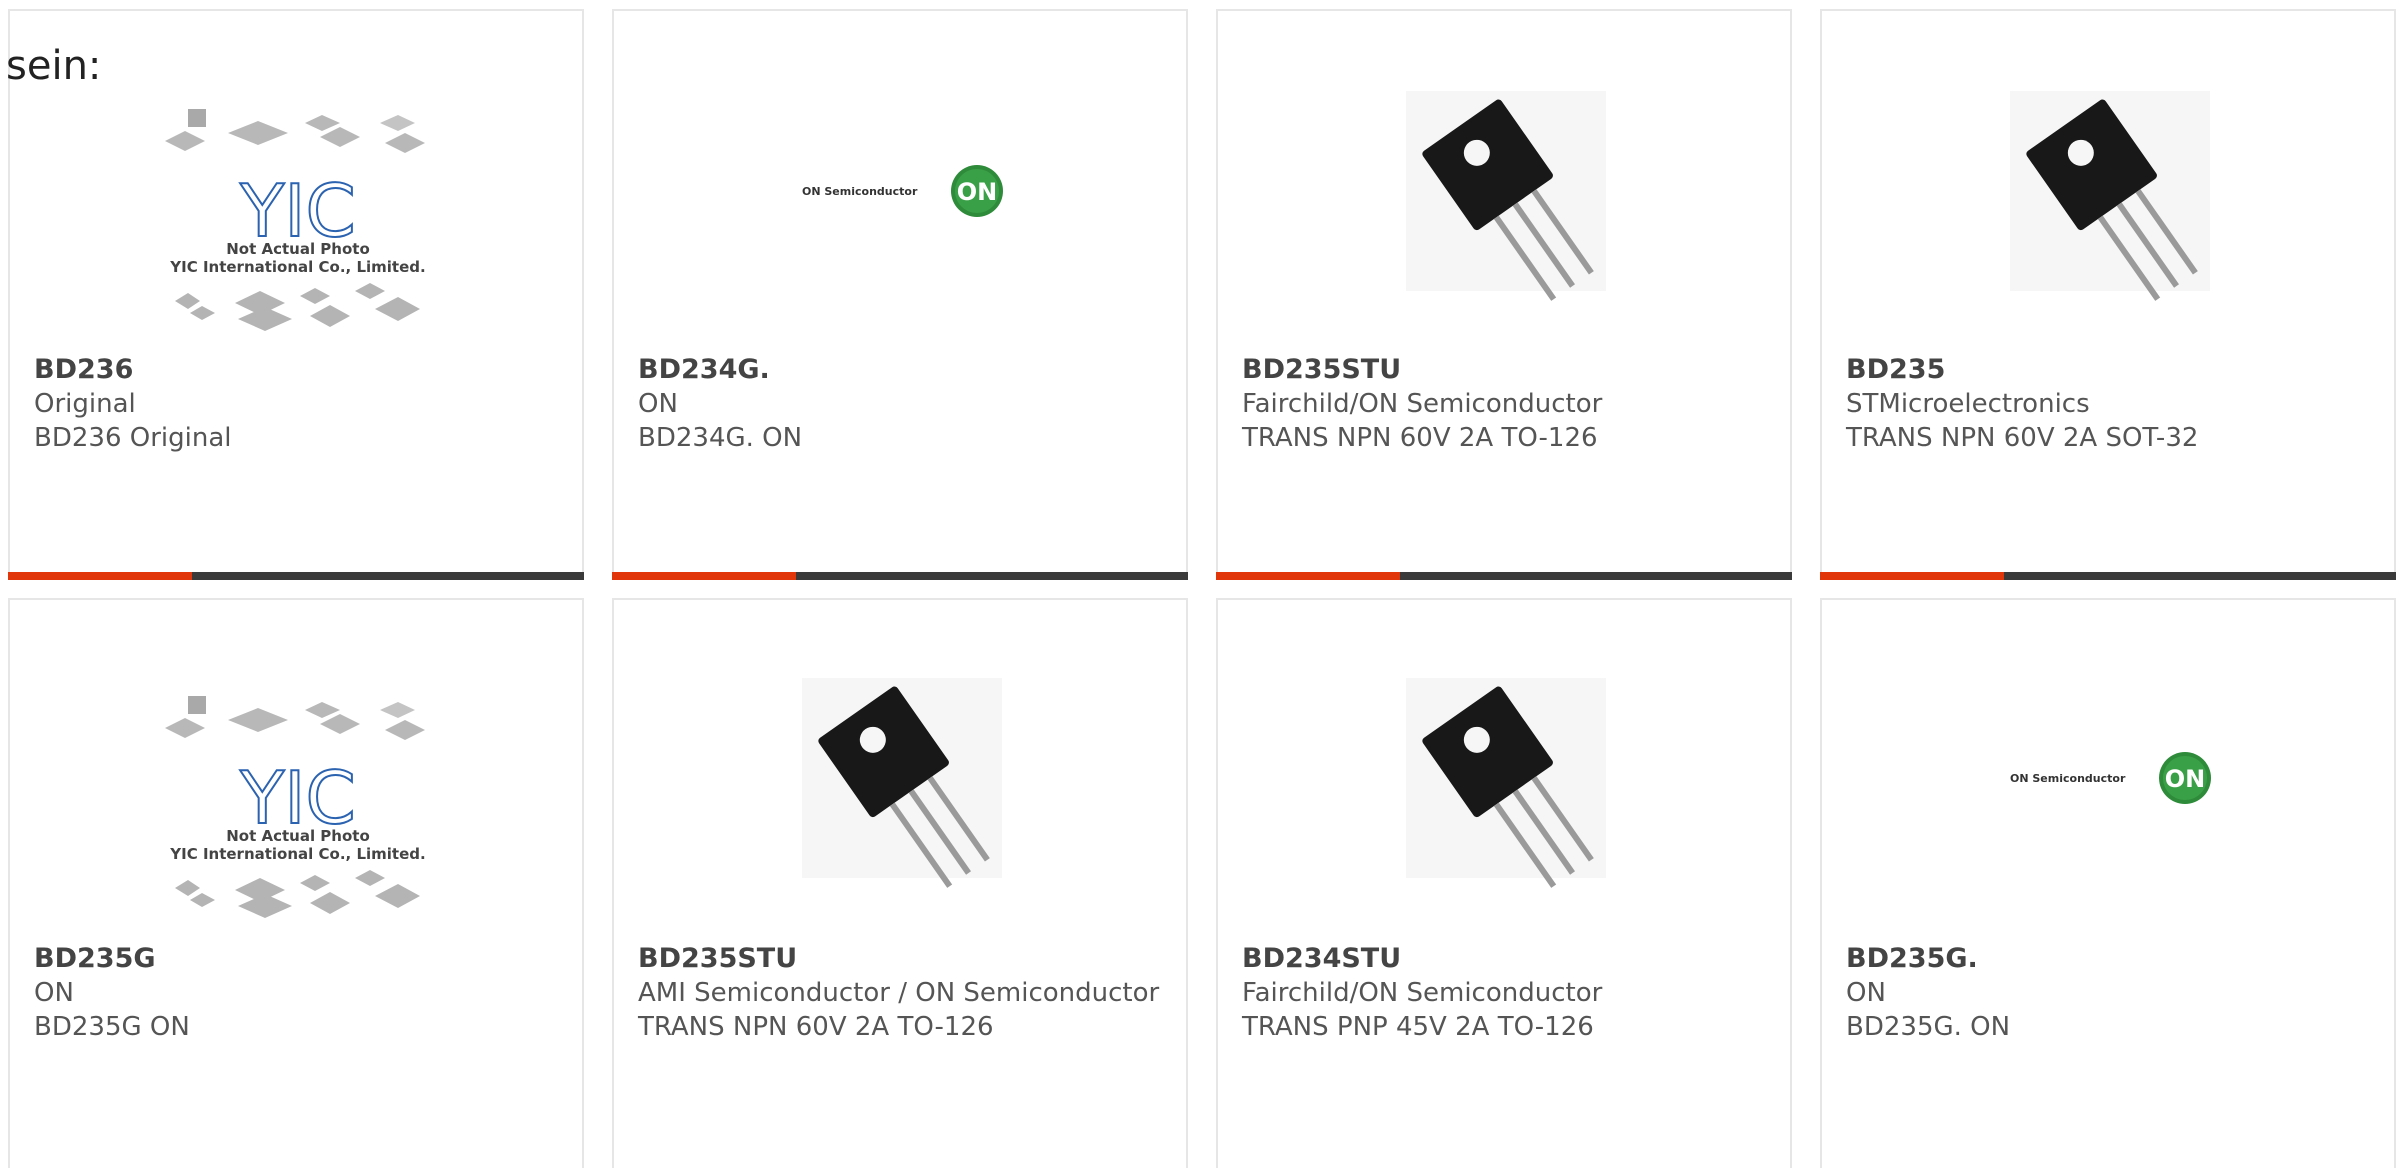 Image resolution: width=2400 pixels, height=1168 pixels. I want to click on description: BD235G. ON, so click(1928, 1027).